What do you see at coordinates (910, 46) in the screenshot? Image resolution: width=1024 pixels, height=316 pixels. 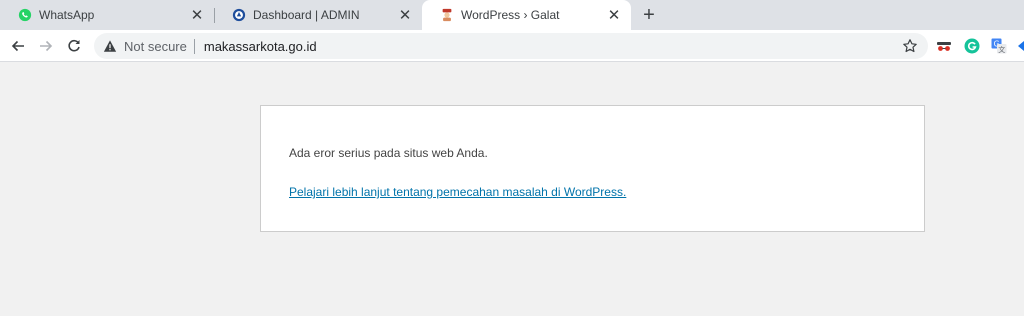 I see `bookmark-star-icon` at bounding box center [910, 46].